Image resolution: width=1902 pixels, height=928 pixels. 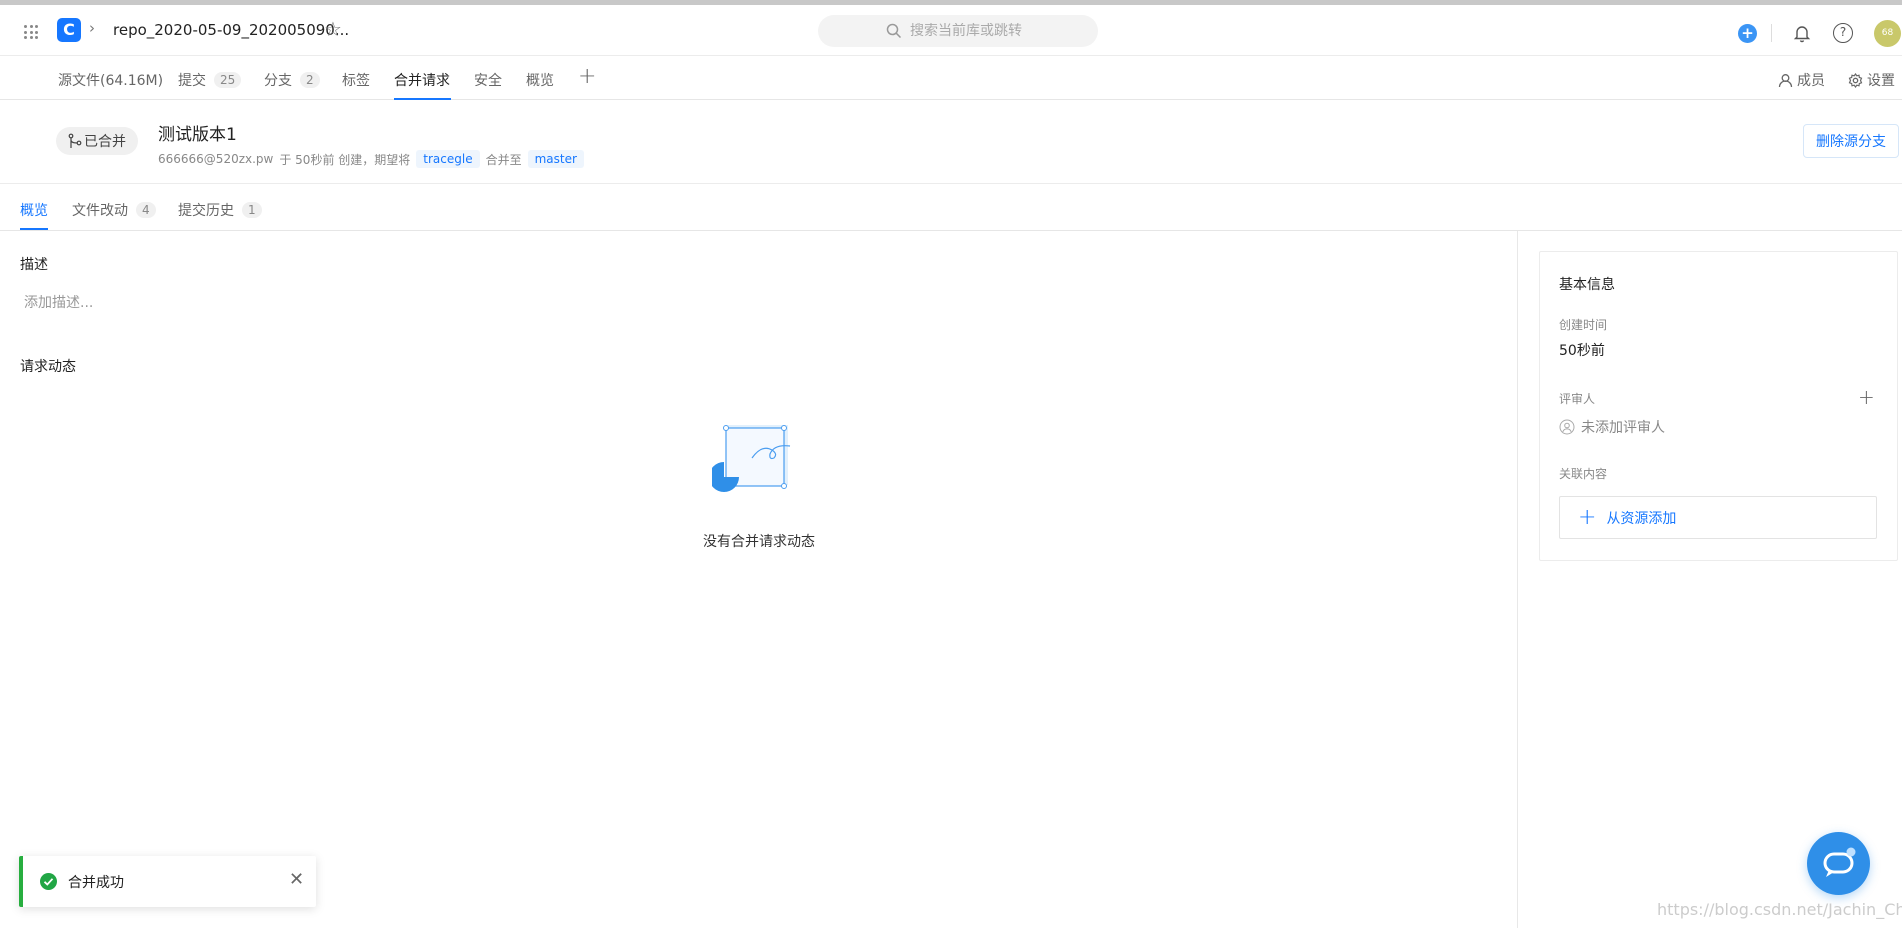 What do you see at coordinates (228, 80) in the screenshot?
I see `count-badge: 25` at bounding box center [228, 80].